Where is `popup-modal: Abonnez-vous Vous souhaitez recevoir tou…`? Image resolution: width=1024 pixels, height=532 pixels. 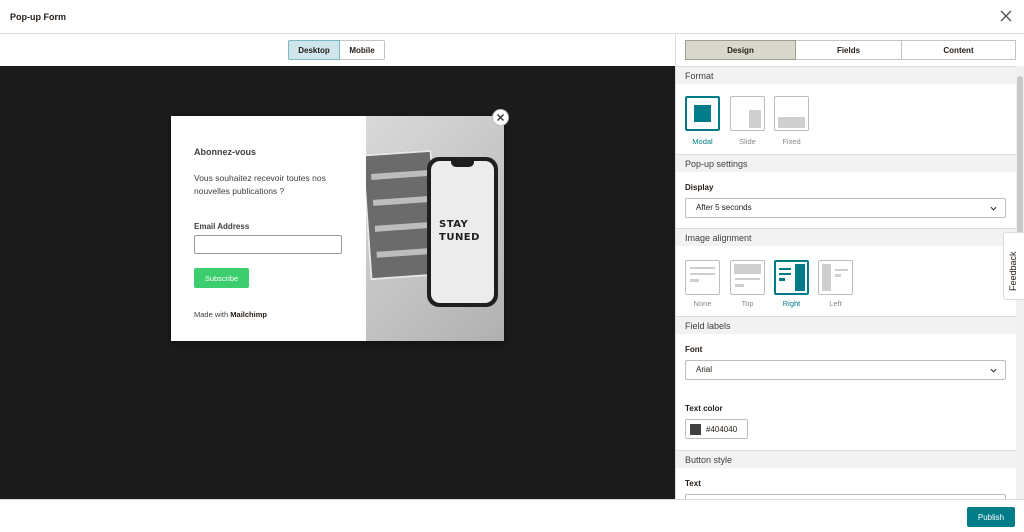 popup-modal: Abonnez-vous Vous souhaitez recevoir tou… is located at coordinates (337, 228).